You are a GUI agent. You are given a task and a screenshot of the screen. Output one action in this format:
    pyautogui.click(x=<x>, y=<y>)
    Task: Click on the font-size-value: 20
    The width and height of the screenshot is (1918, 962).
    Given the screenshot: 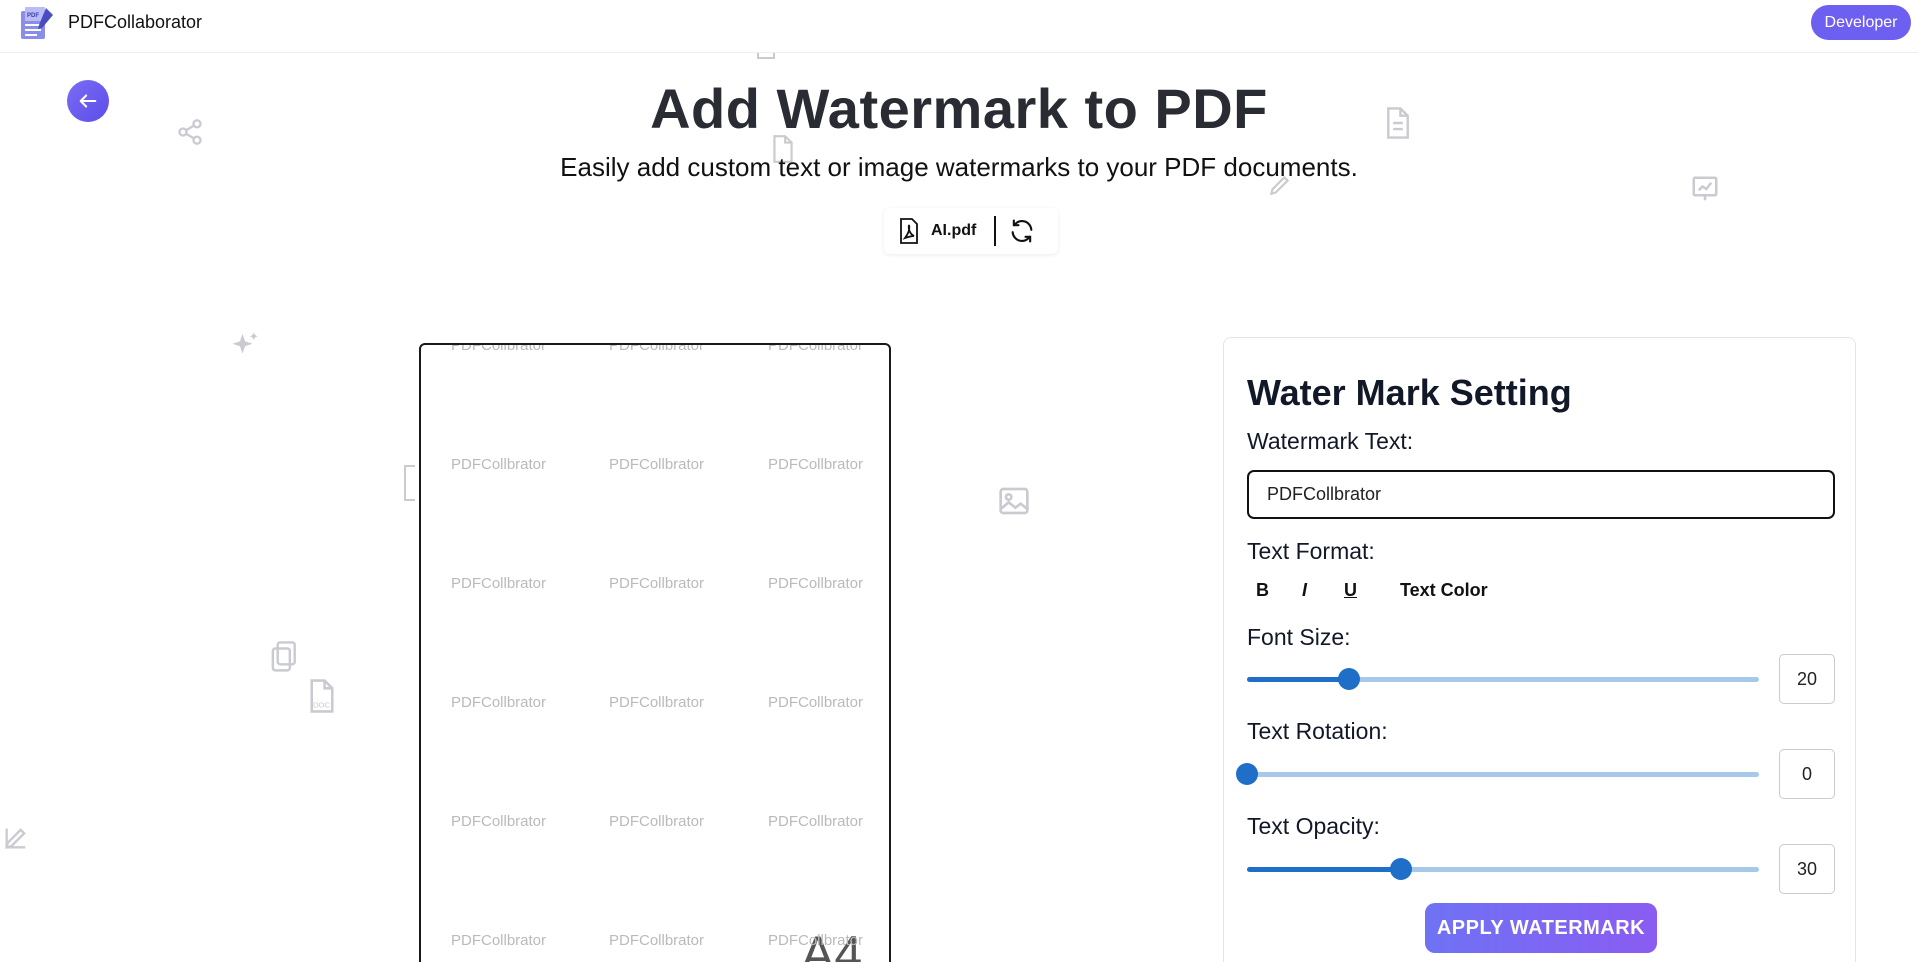 What is the action you would take?
    pyautogui.click(x=1807, y=679)
    